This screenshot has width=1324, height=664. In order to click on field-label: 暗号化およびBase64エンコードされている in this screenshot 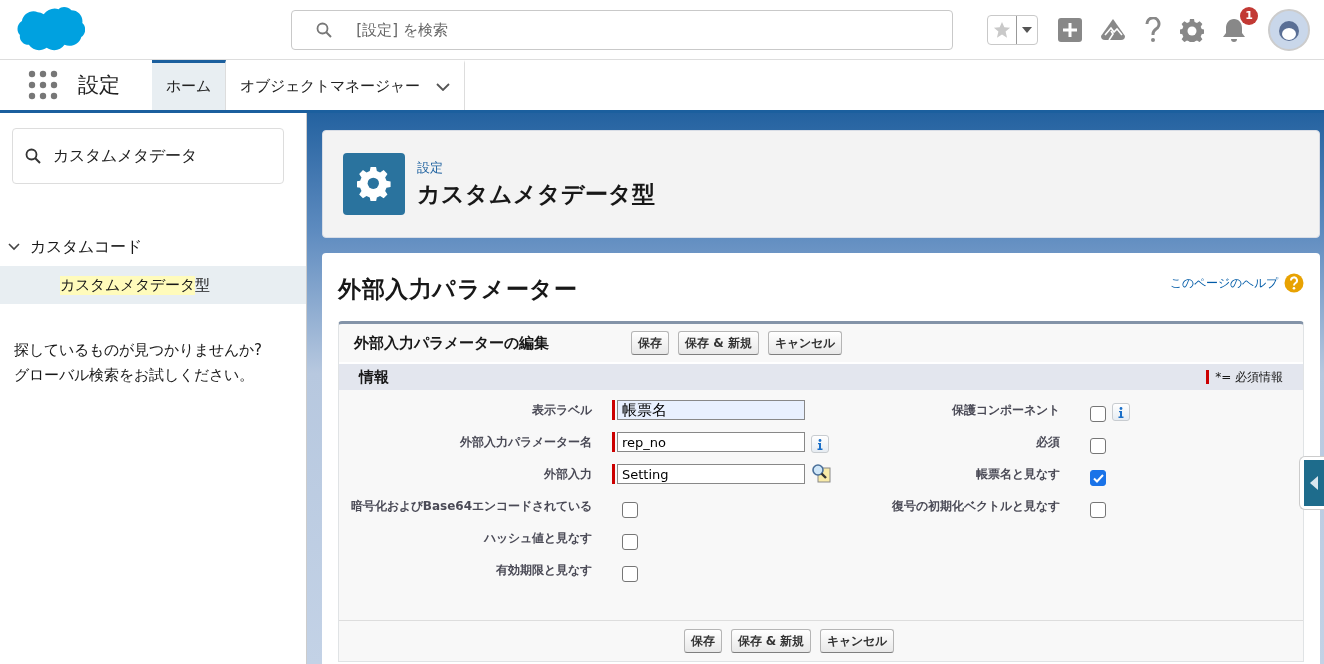, I will do `click(470, 506)`.